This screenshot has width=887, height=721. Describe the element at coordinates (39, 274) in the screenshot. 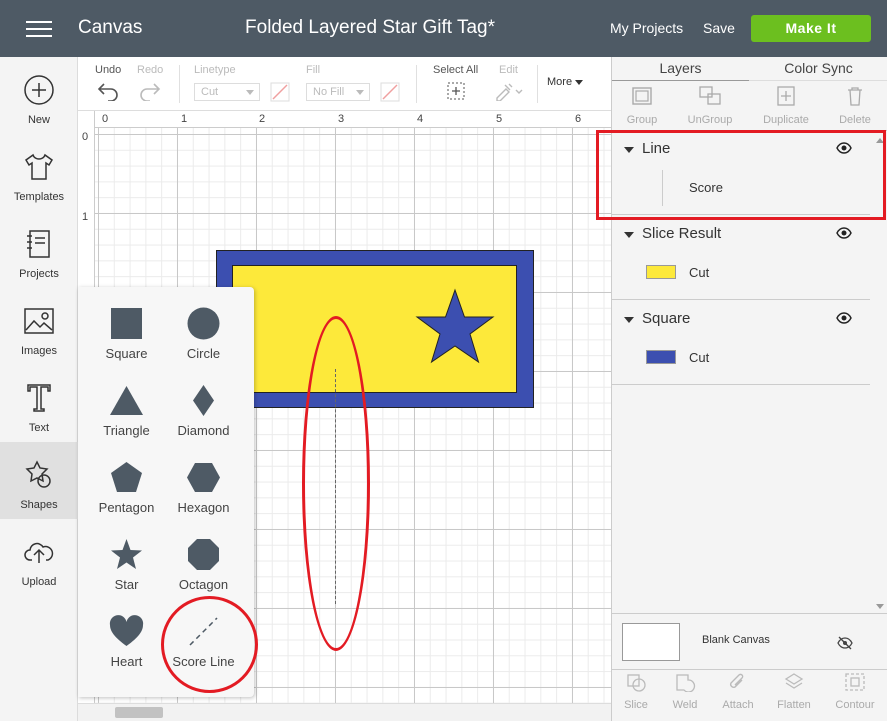

I see `nav-label: Projects` at that location.